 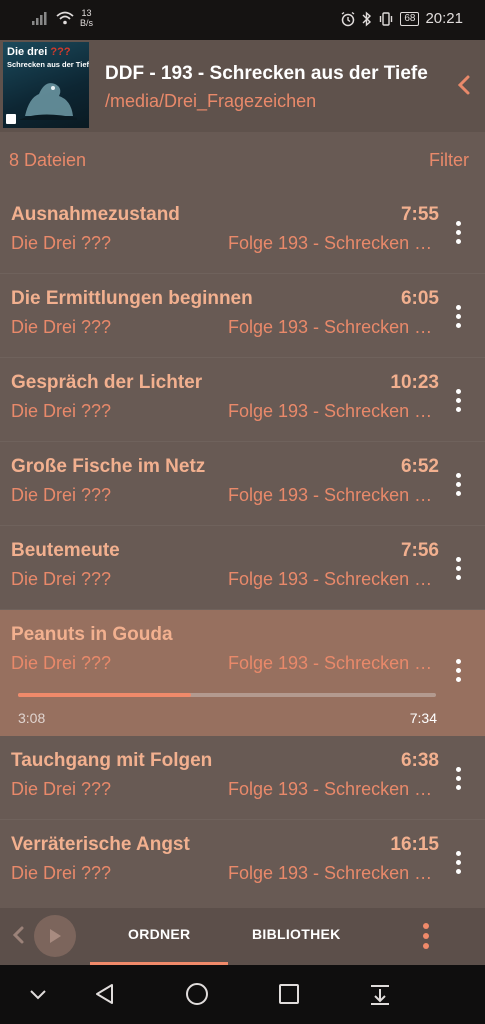 What do you see at coordinates (65, 18) in the screenshot?
I see `wifi-icon` at bounding box center [65, 18].